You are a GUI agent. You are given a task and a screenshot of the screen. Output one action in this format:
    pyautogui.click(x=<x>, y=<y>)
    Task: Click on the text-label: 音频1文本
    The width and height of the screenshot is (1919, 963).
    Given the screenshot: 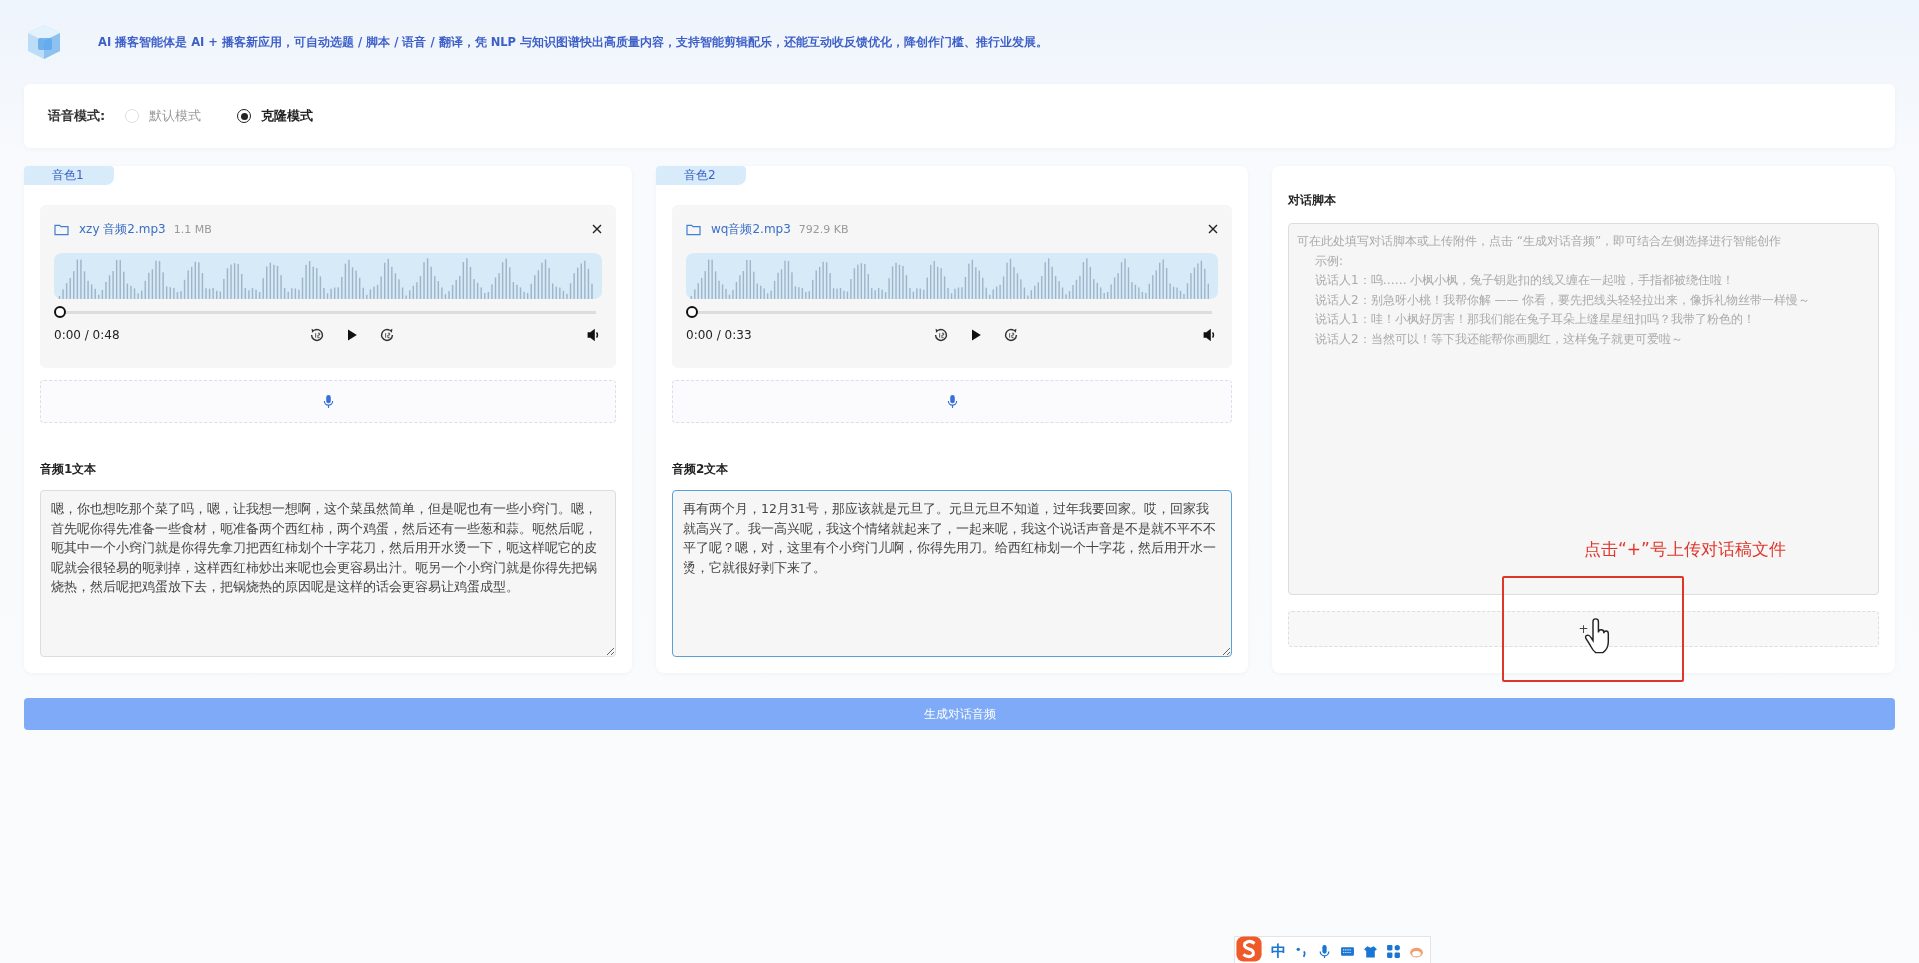 What is the action you would take?
    pyautogui.click(x=69, y=469)
    